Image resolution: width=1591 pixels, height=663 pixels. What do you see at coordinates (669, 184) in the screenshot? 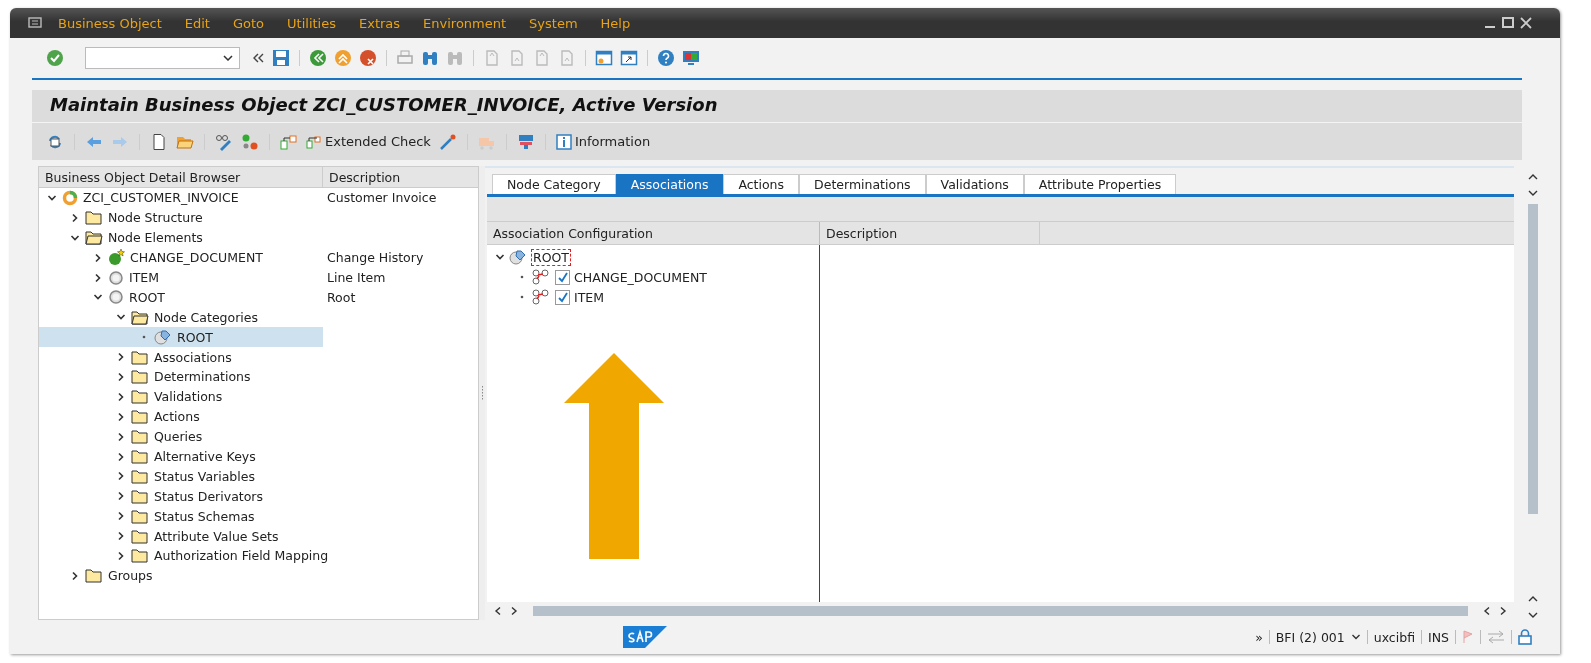
I see `tab: Associations` at bounding box center [669, 184].